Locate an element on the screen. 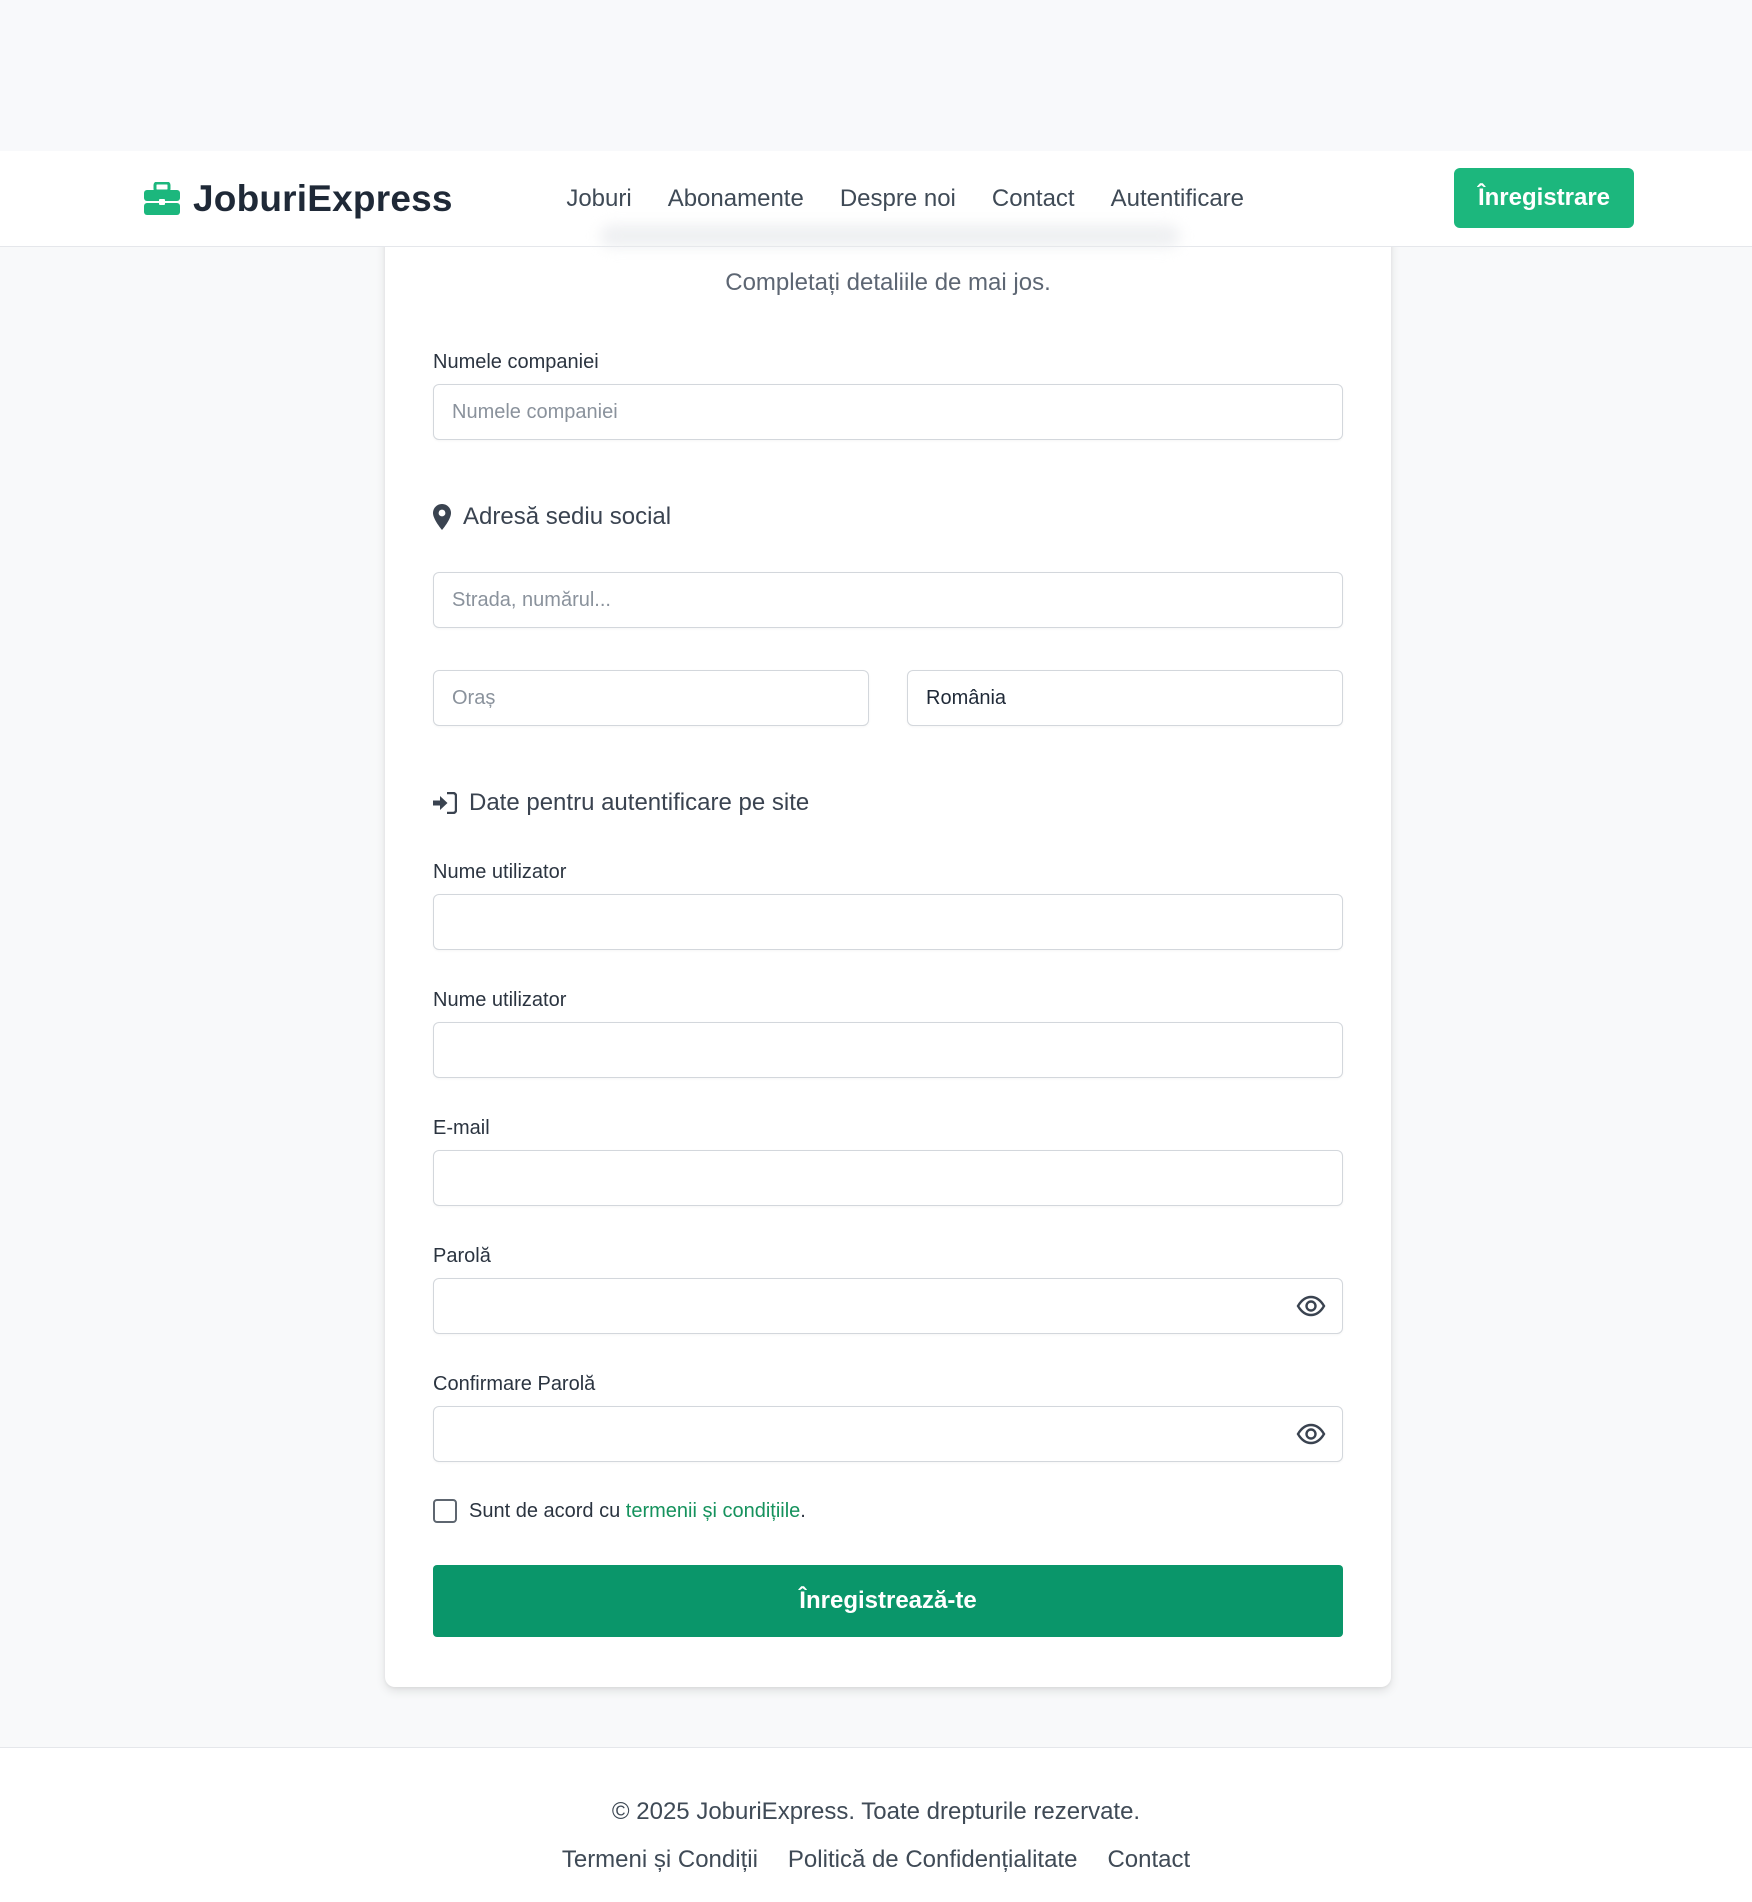 The height and width of the screenshot is (1902, 1752). nav-link-contact: Contact is located at coordinates (1033, 199).